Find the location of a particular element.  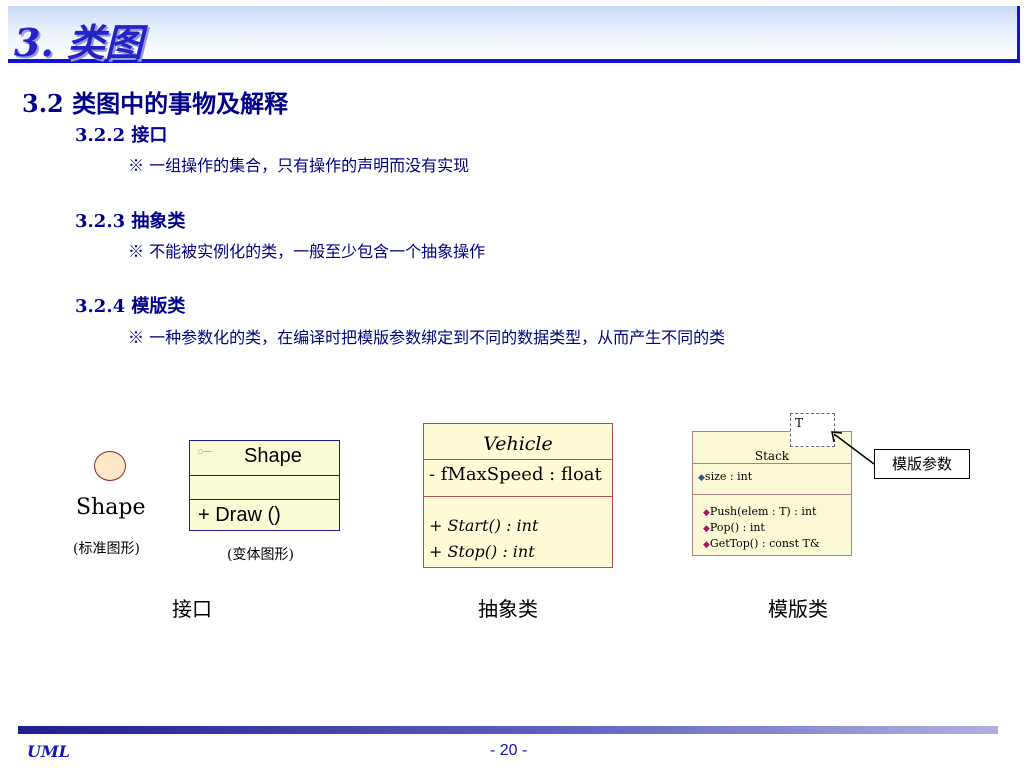

interface-standard-caption: (标准图形) is located at coordinates (106, 549).